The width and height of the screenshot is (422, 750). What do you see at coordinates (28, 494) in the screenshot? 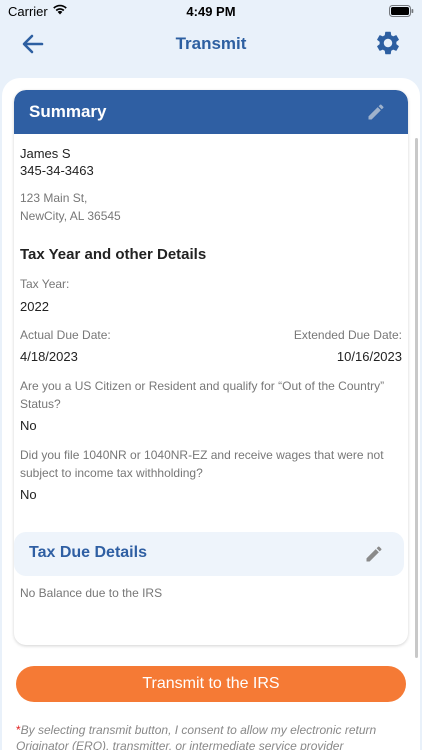
I see `answer-1040nr: No` at bounding box center [28, 494].